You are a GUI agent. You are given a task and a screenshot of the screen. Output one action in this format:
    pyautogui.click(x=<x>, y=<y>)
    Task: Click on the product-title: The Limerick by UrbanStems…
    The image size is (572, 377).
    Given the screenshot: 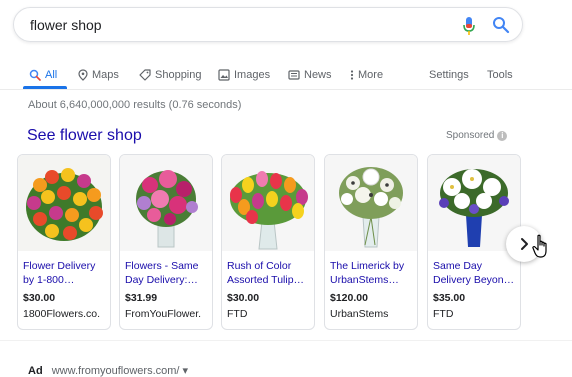 What is the action you would take?
    pyautogui.click(x=372, y=274)
    